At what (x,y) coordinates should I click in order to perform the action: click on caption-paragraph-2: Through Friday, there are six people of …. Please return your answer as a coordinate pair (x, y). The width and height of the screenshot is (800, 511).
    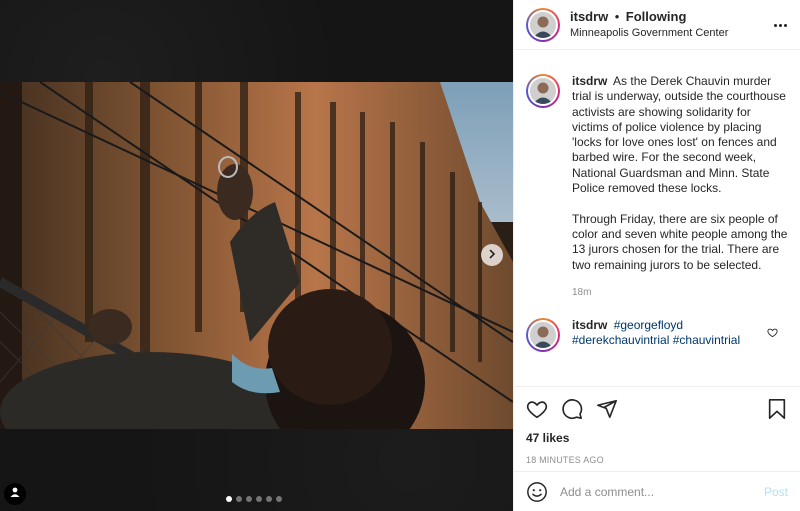
    Looking at the image, I should click on (680, 241).